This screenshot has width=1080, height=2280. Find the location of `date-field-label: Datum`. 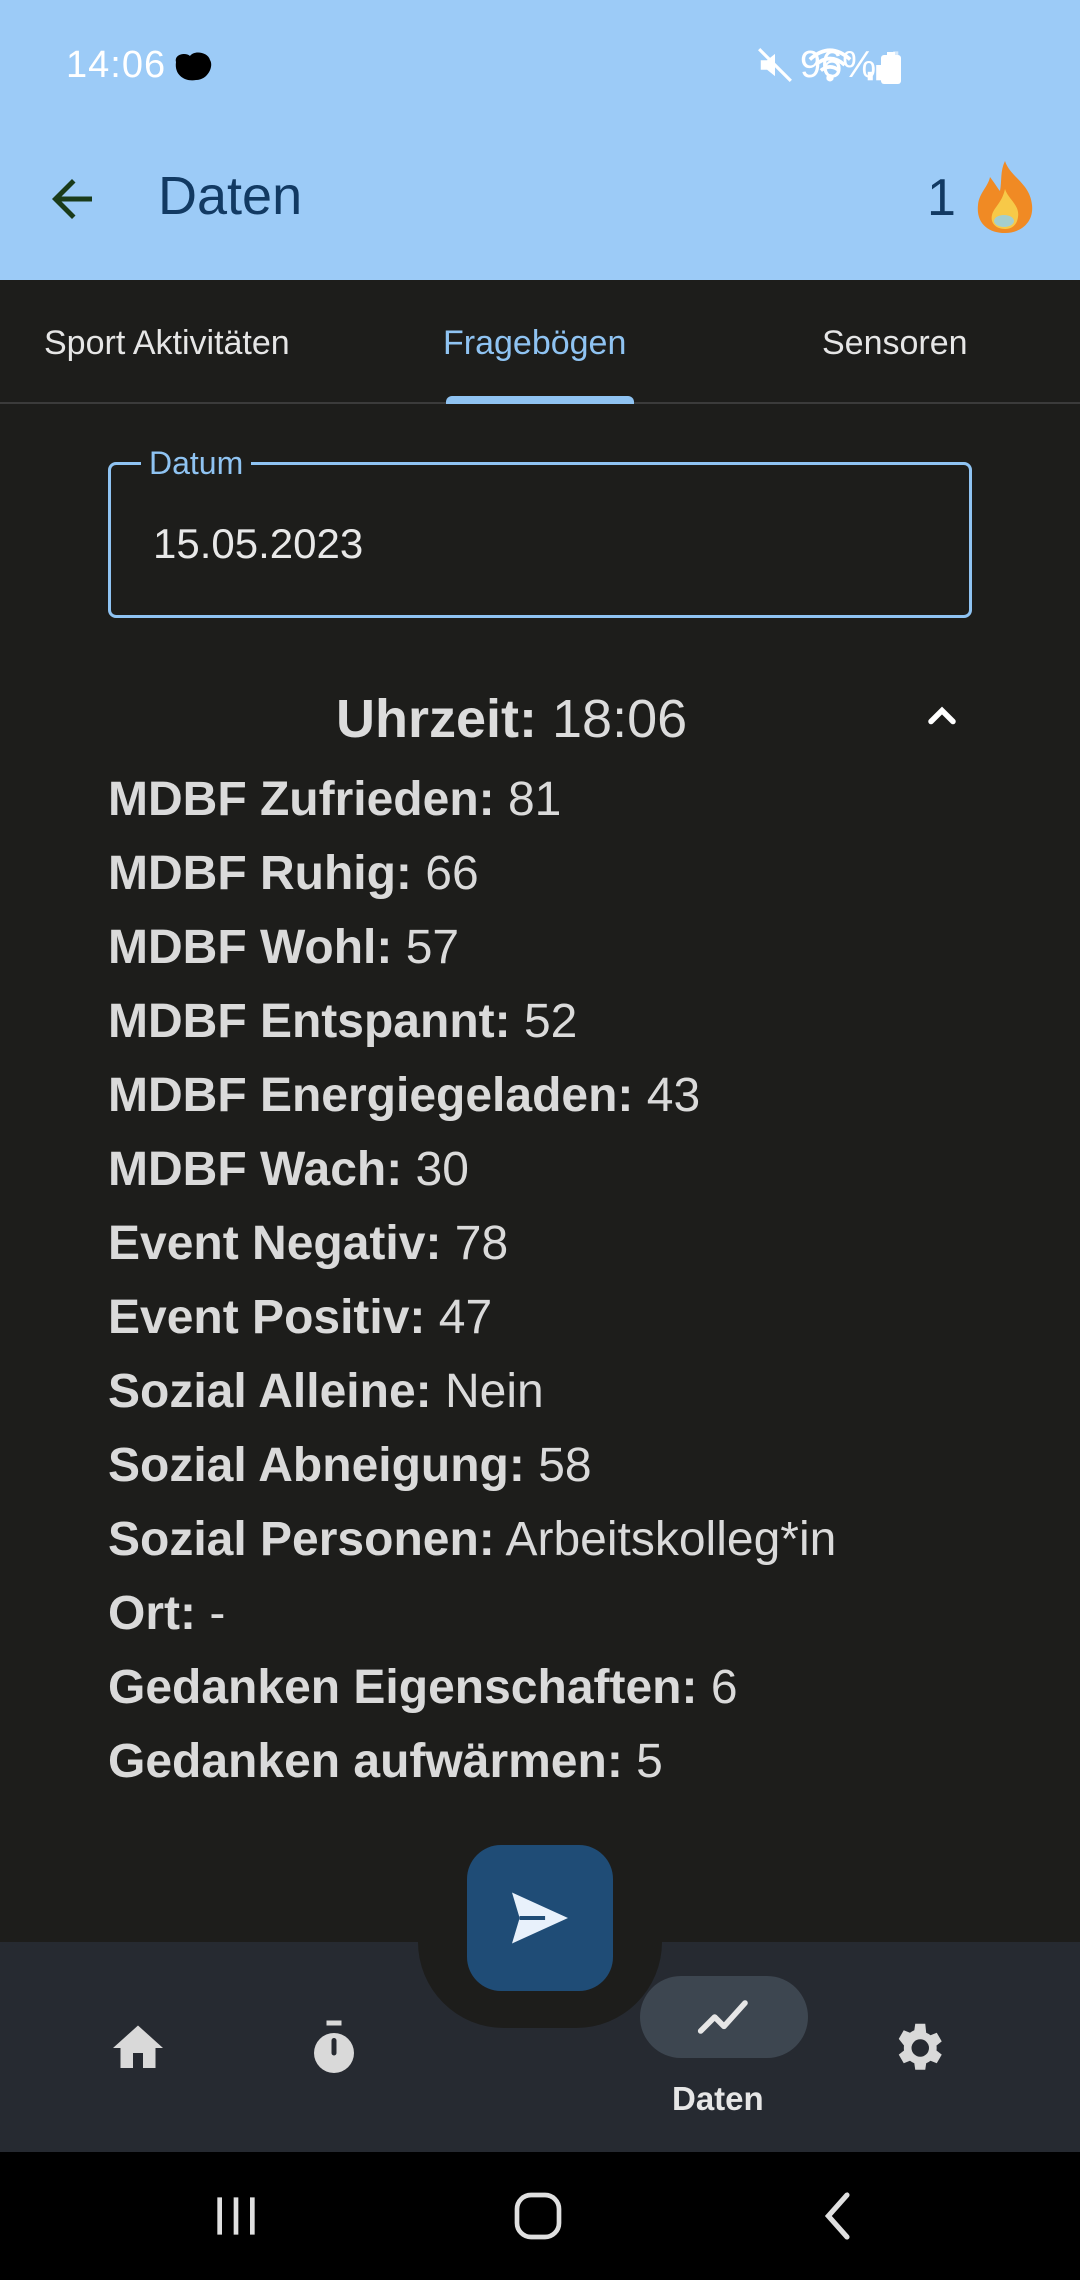

date-field-label: Datum is located at coordinates (196, 463).